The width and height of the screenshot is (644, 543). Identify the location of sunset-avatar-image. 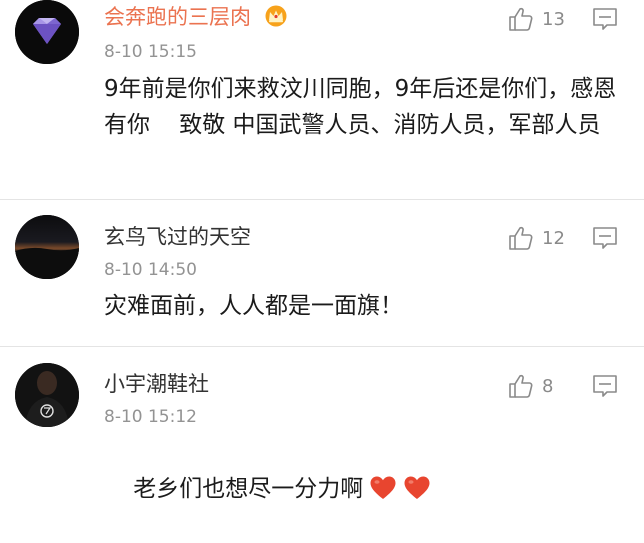
(47, 247).